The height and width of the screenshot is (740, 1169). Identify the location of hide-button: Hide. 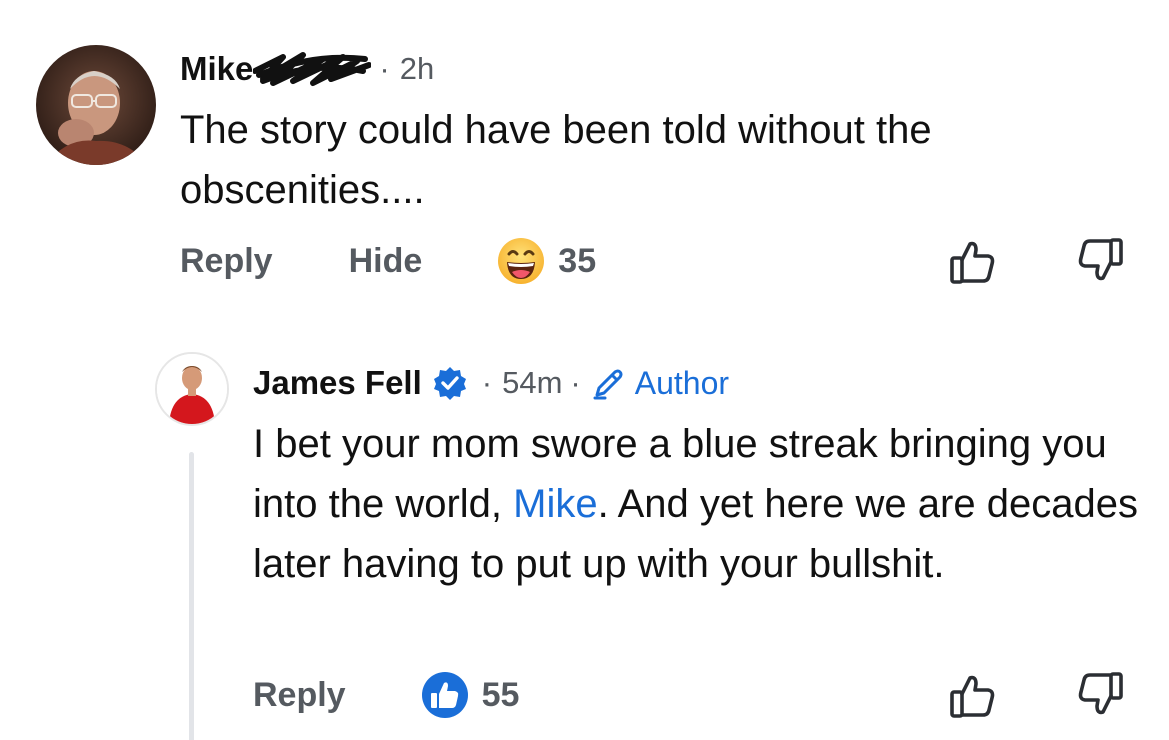
(386, 261).